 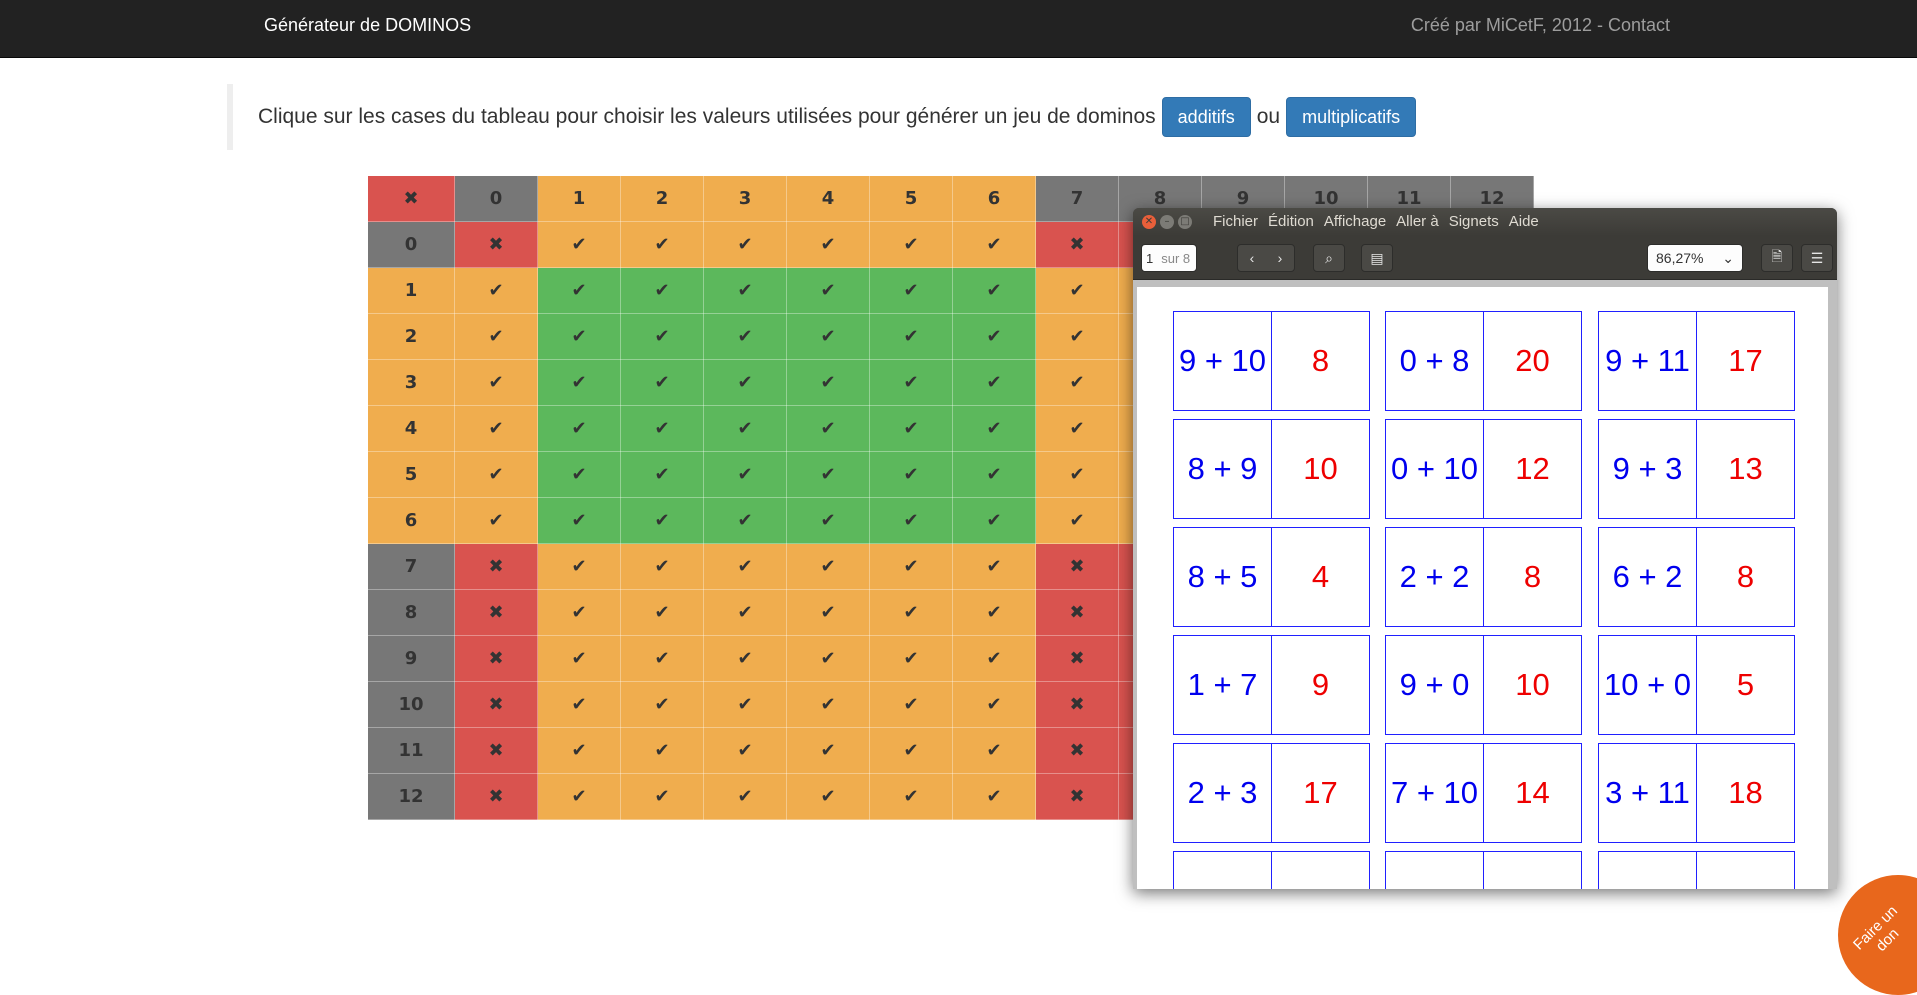 I want to click on column-header-cell: 0, so click(x=496, y=198).